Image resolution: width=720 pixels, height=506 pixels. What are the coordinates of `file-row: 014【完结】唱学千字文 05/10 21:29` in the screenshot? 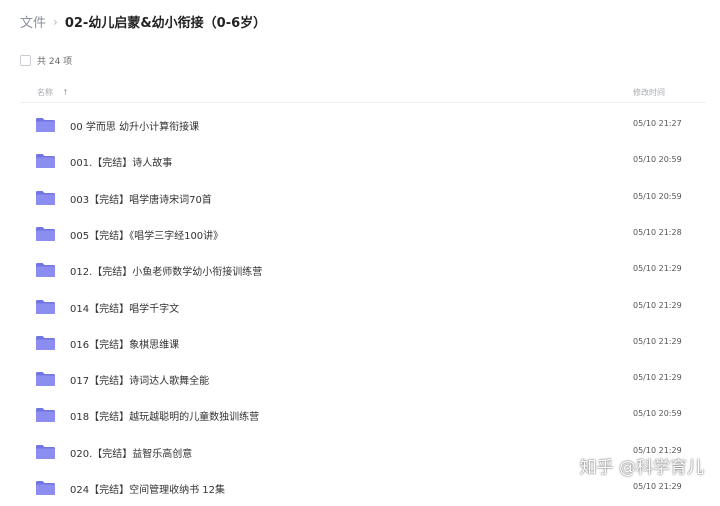 It's located at (363, 307).